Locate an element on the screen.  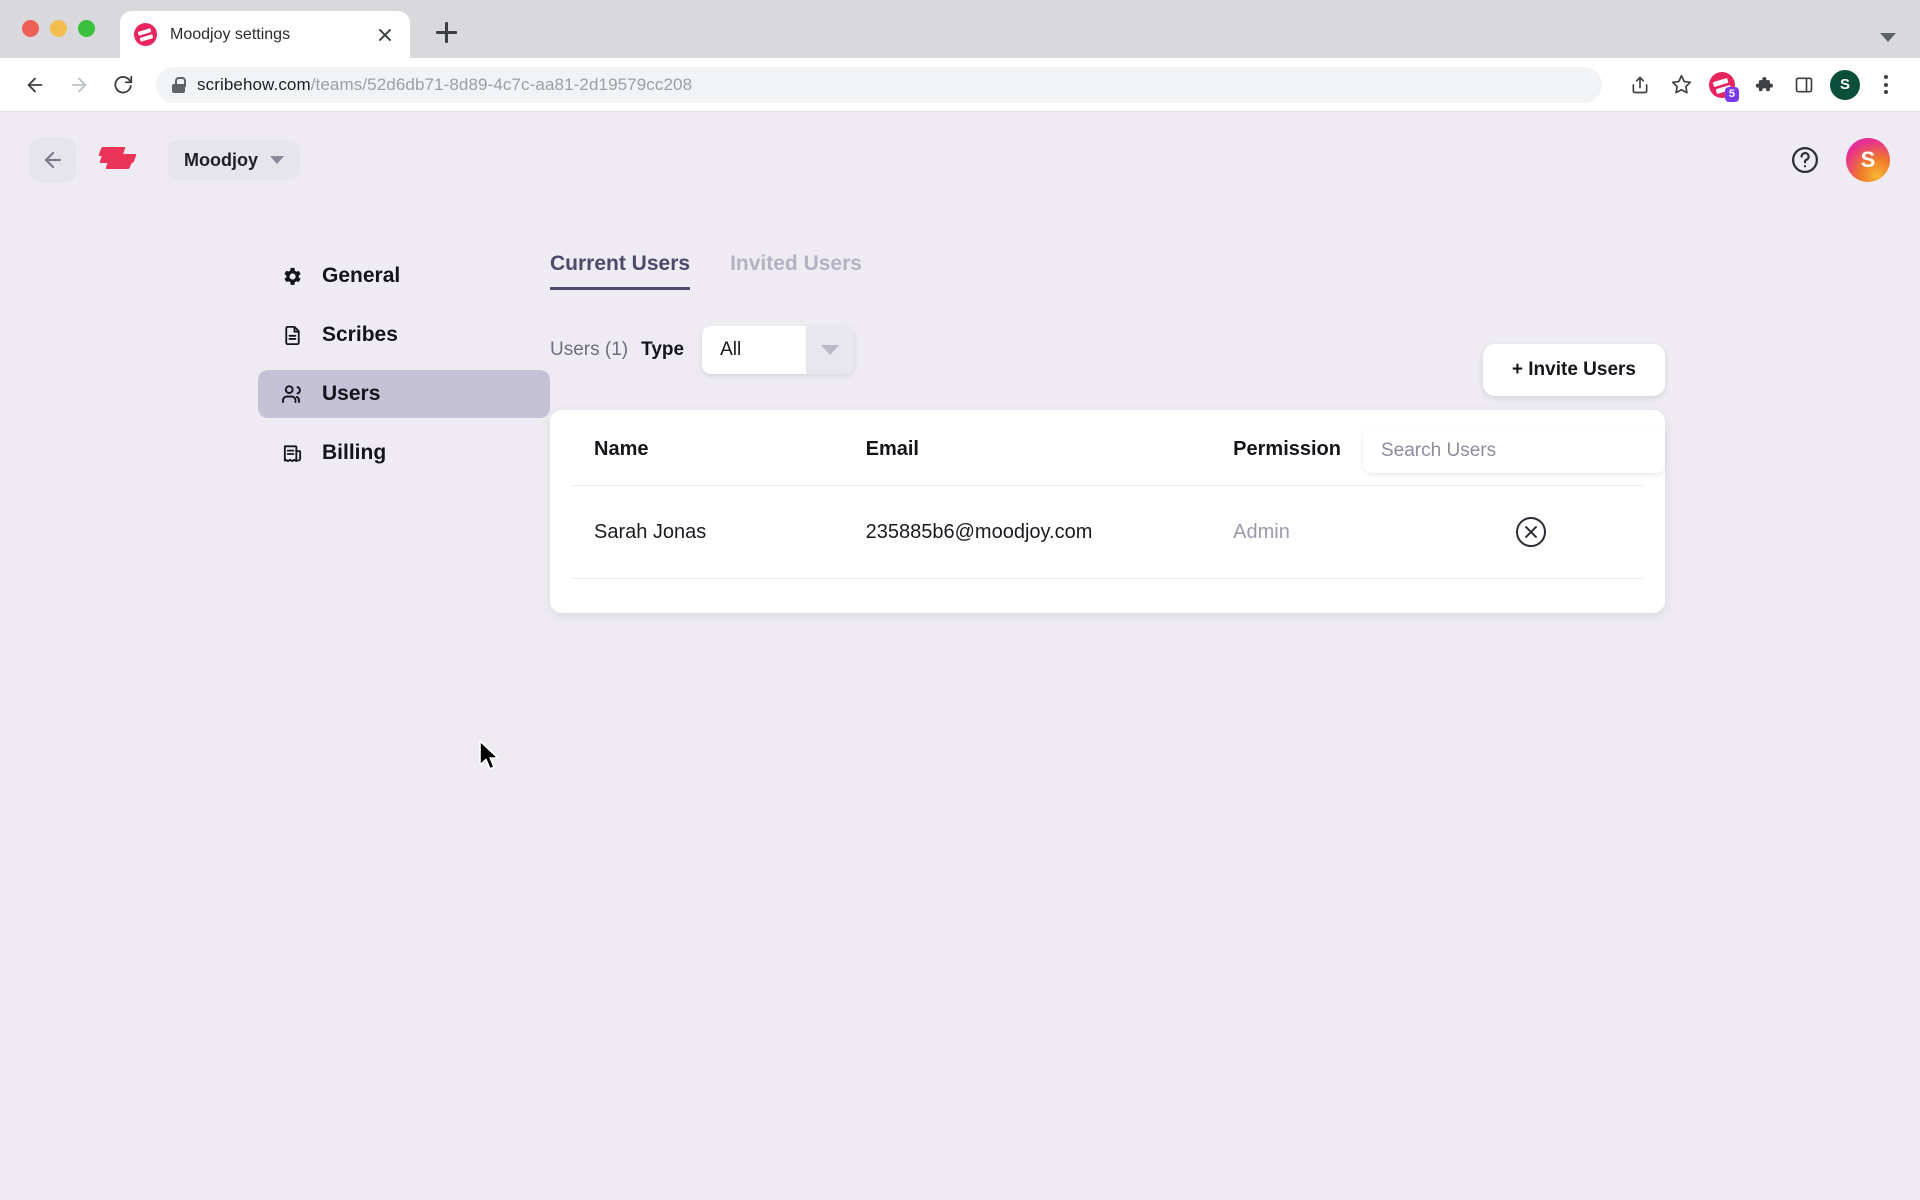
sidebar-item-label: Users is located at coordinates (351, 393).